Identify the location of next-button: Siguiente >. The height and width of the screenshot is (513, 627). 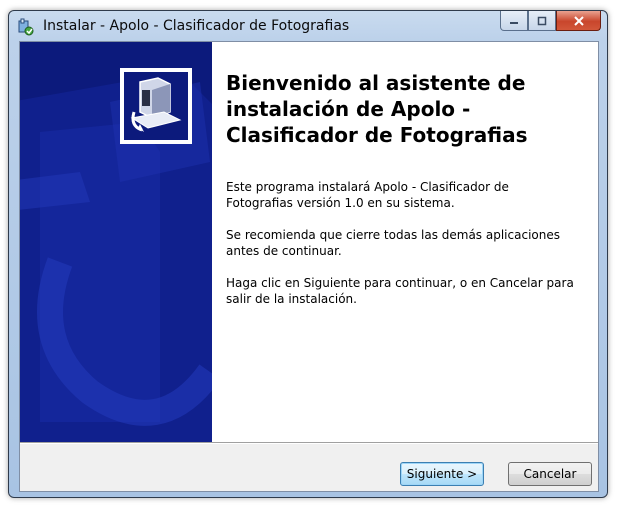
(442, 474).